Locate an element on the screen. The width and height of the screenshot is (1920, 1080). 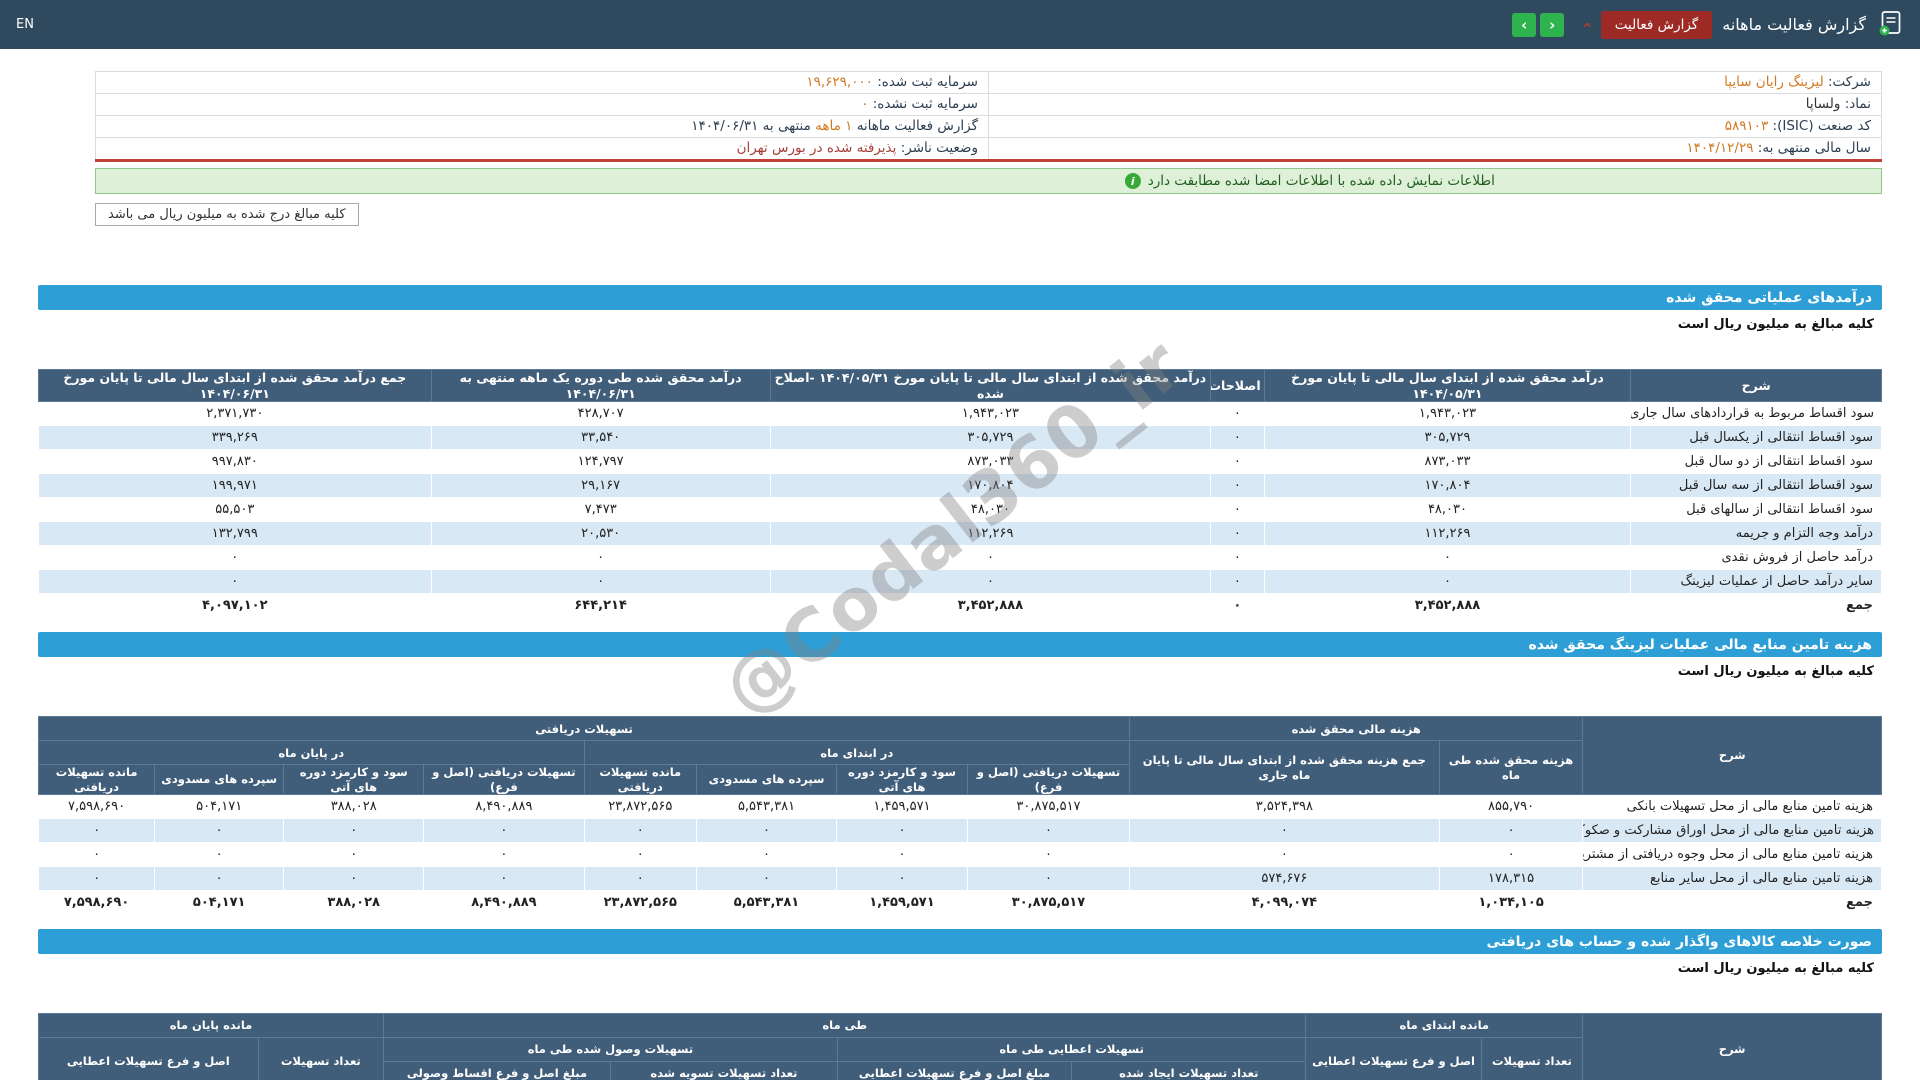
chevron-down-icon: › is located at coordinates (1587, 24).